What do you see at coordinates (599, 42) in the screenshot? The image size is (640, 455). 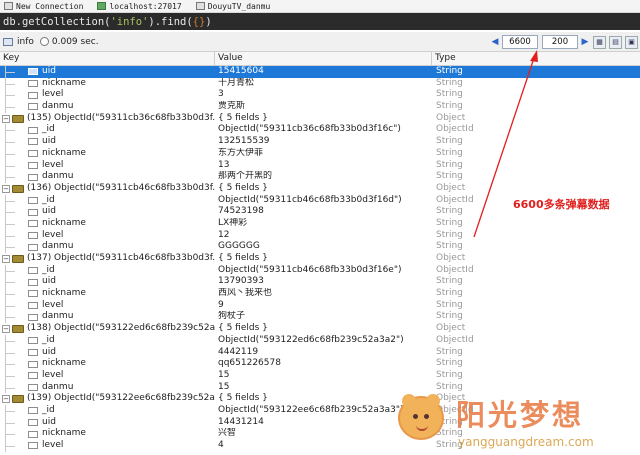 I see `tree-view-icon: ▦` at bounding box center [599, 42].